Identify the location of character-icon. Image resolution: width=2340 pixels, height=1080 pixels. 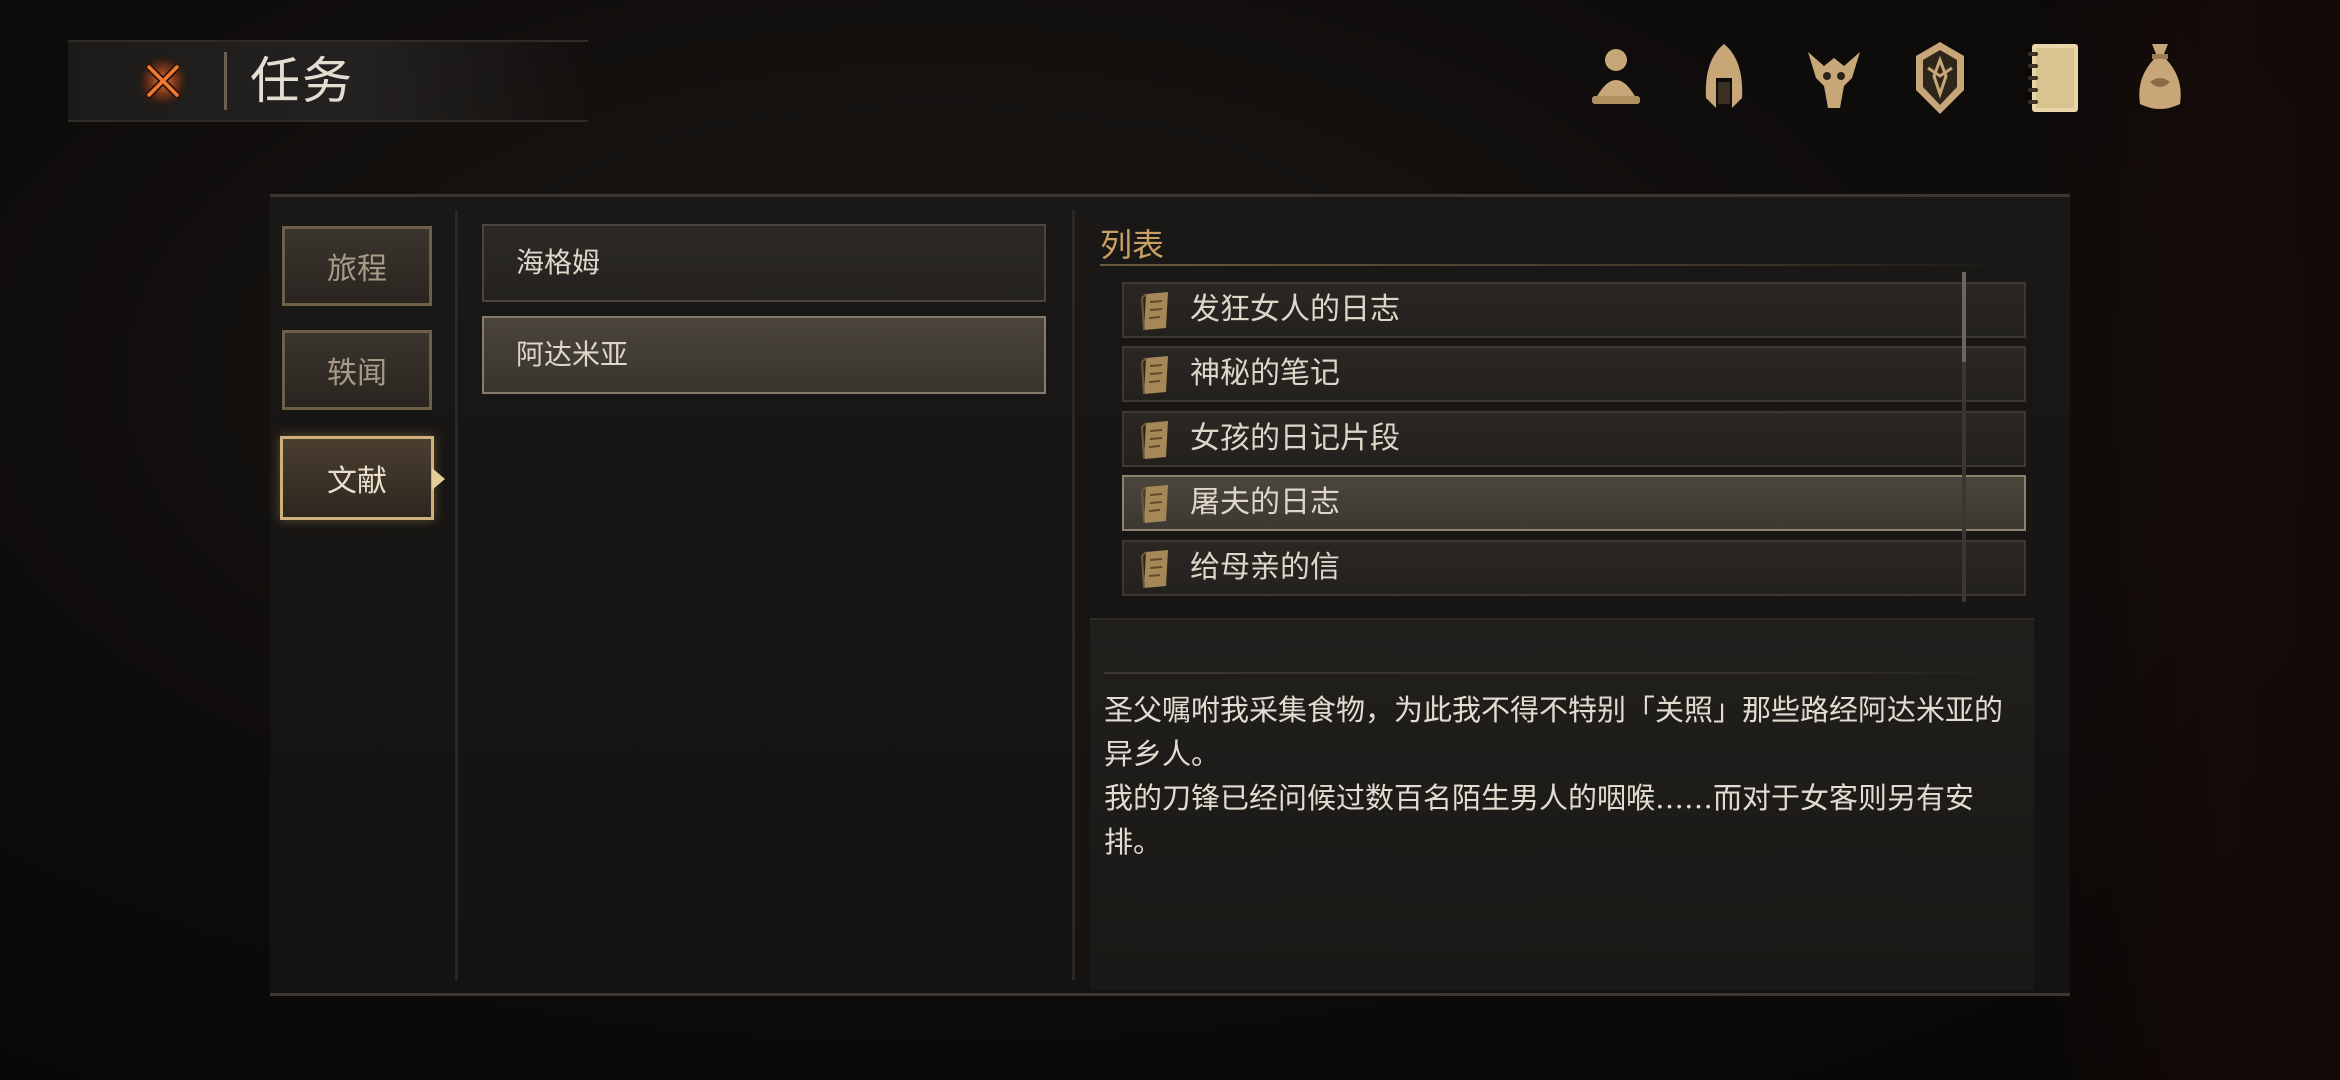
(1616, 76).